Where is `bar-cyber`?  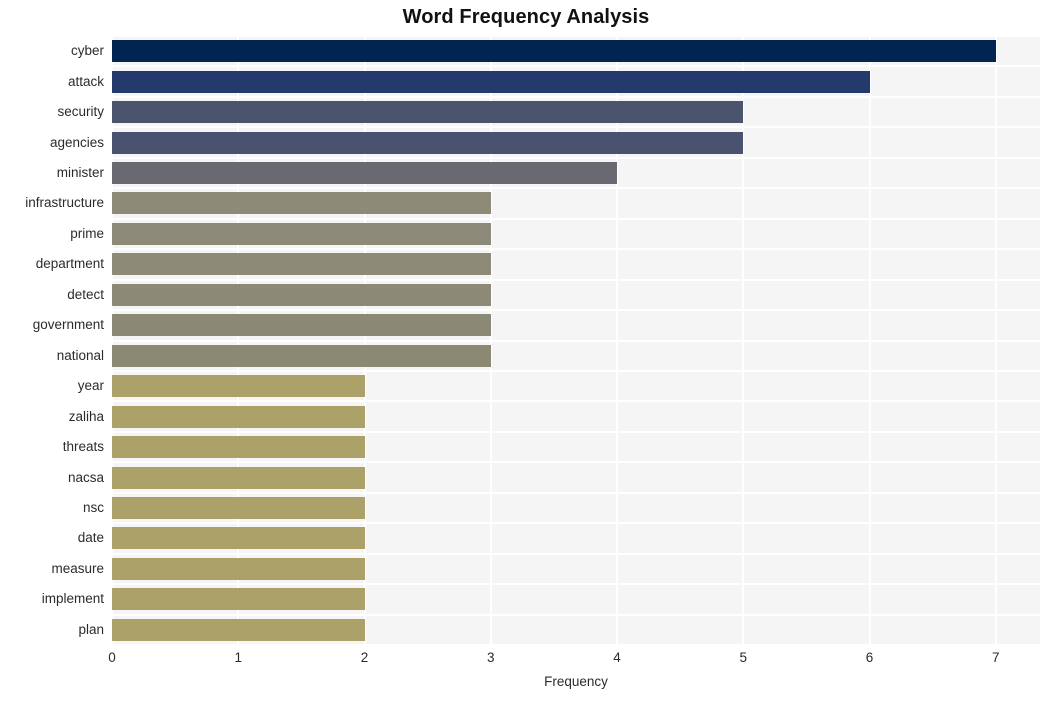 bar-cyber is located at coordinates (554, 51).